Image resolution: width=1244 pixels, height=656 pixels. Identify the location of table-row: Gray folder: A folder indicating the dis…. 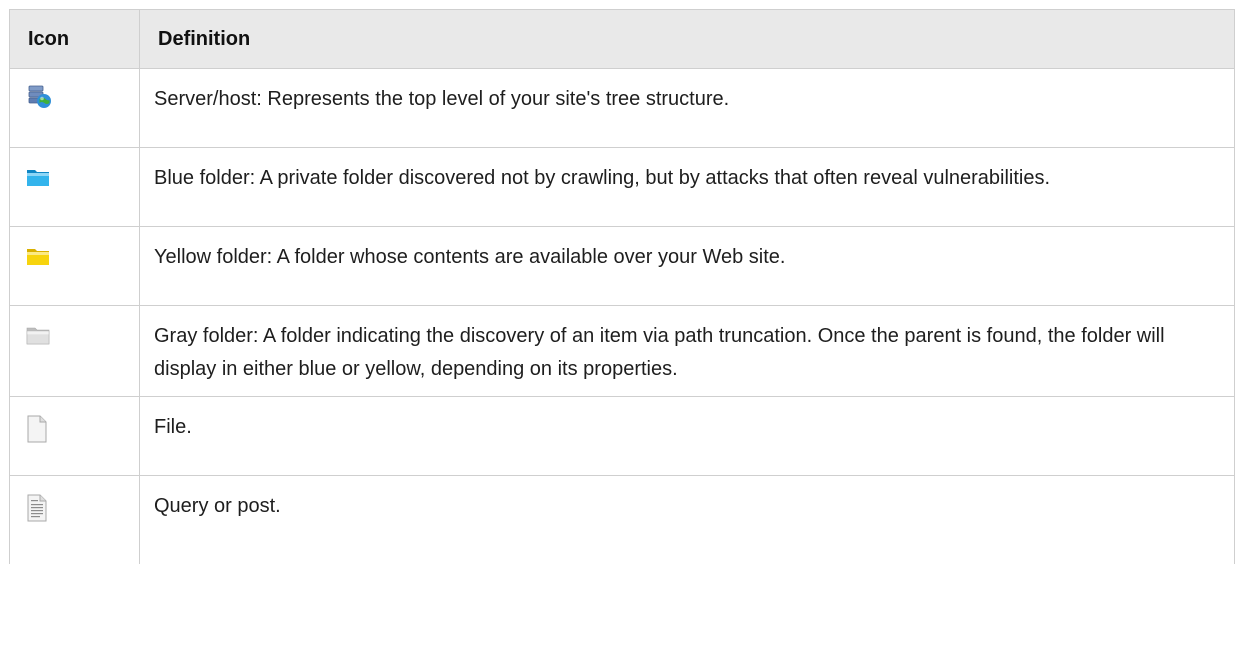
(622, 351).